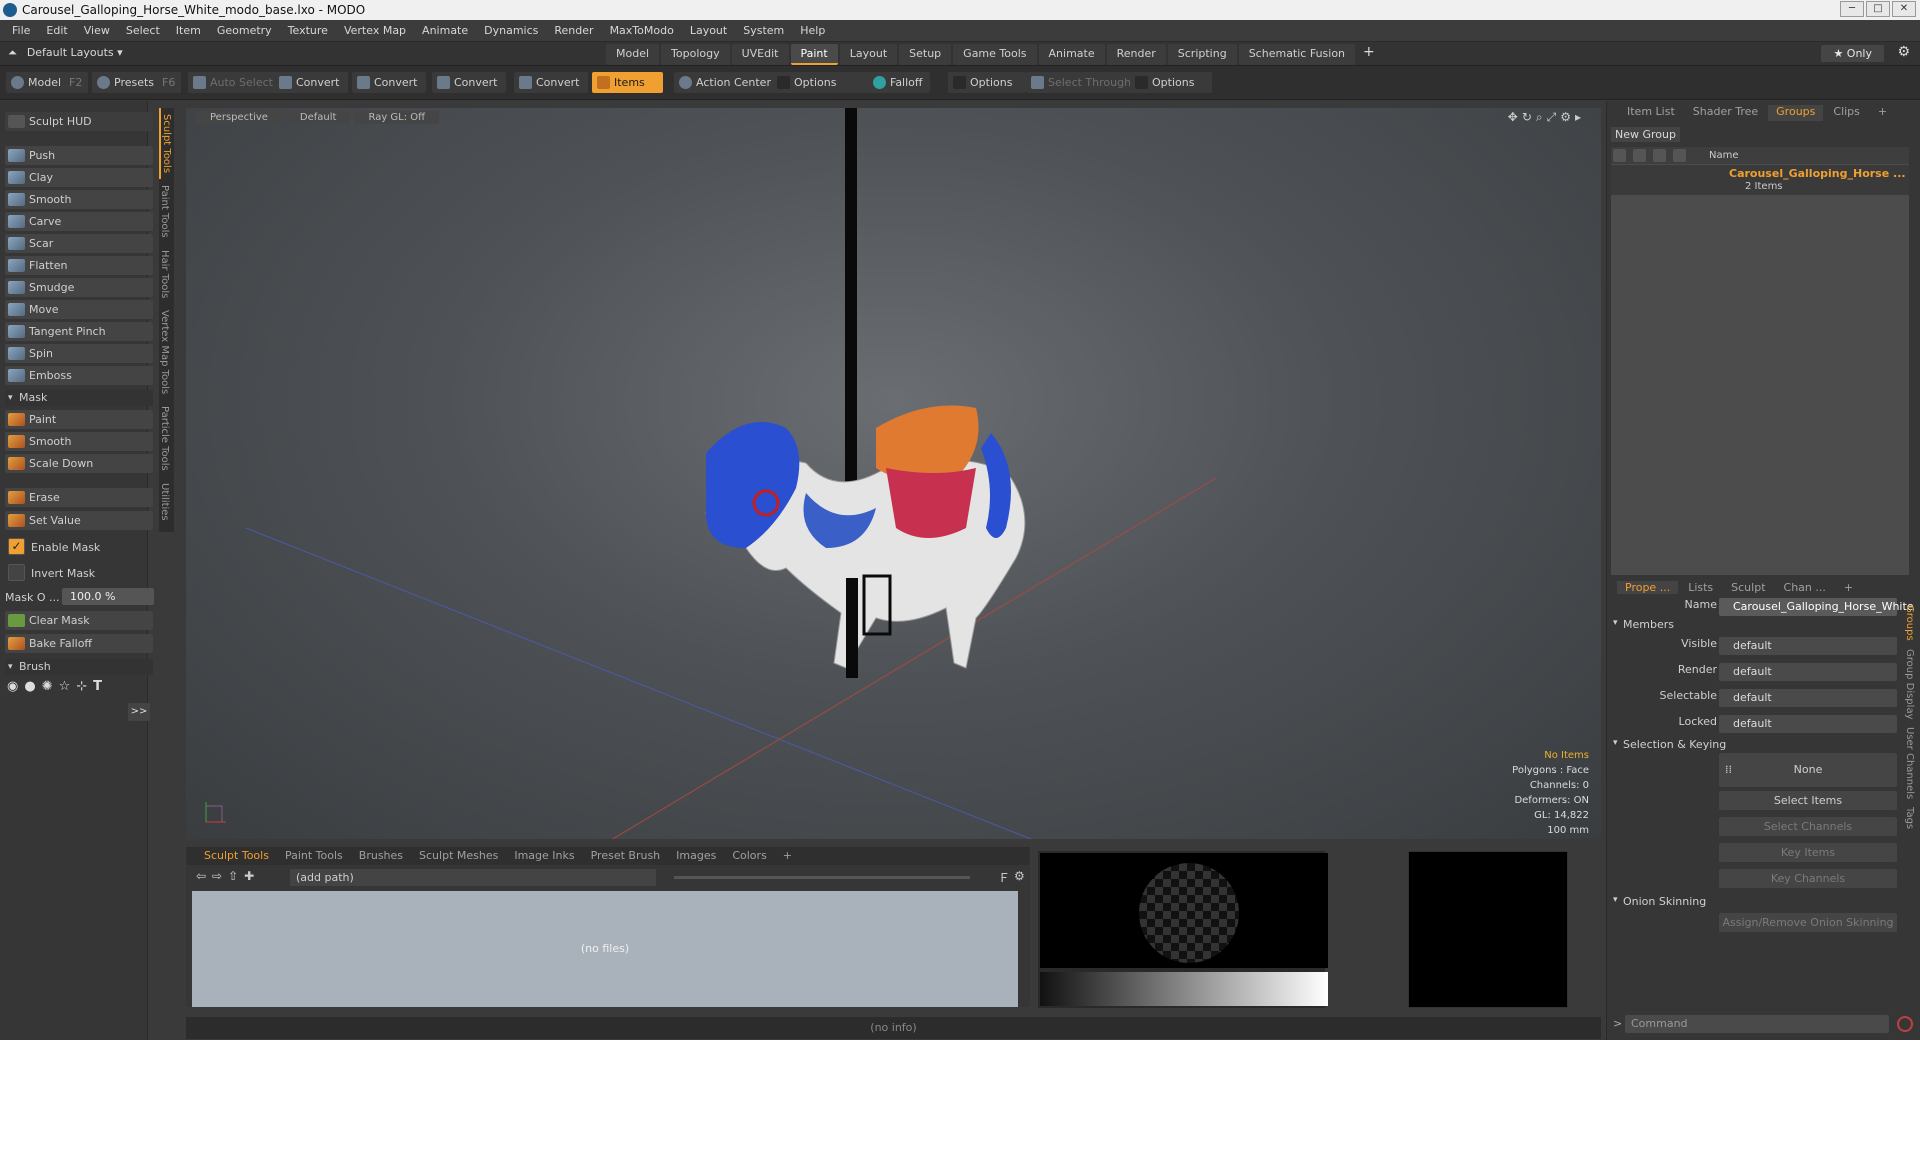 The image size is (1920, 1158). I want to click on rtab-clips: Clips, so click(1846, 113).